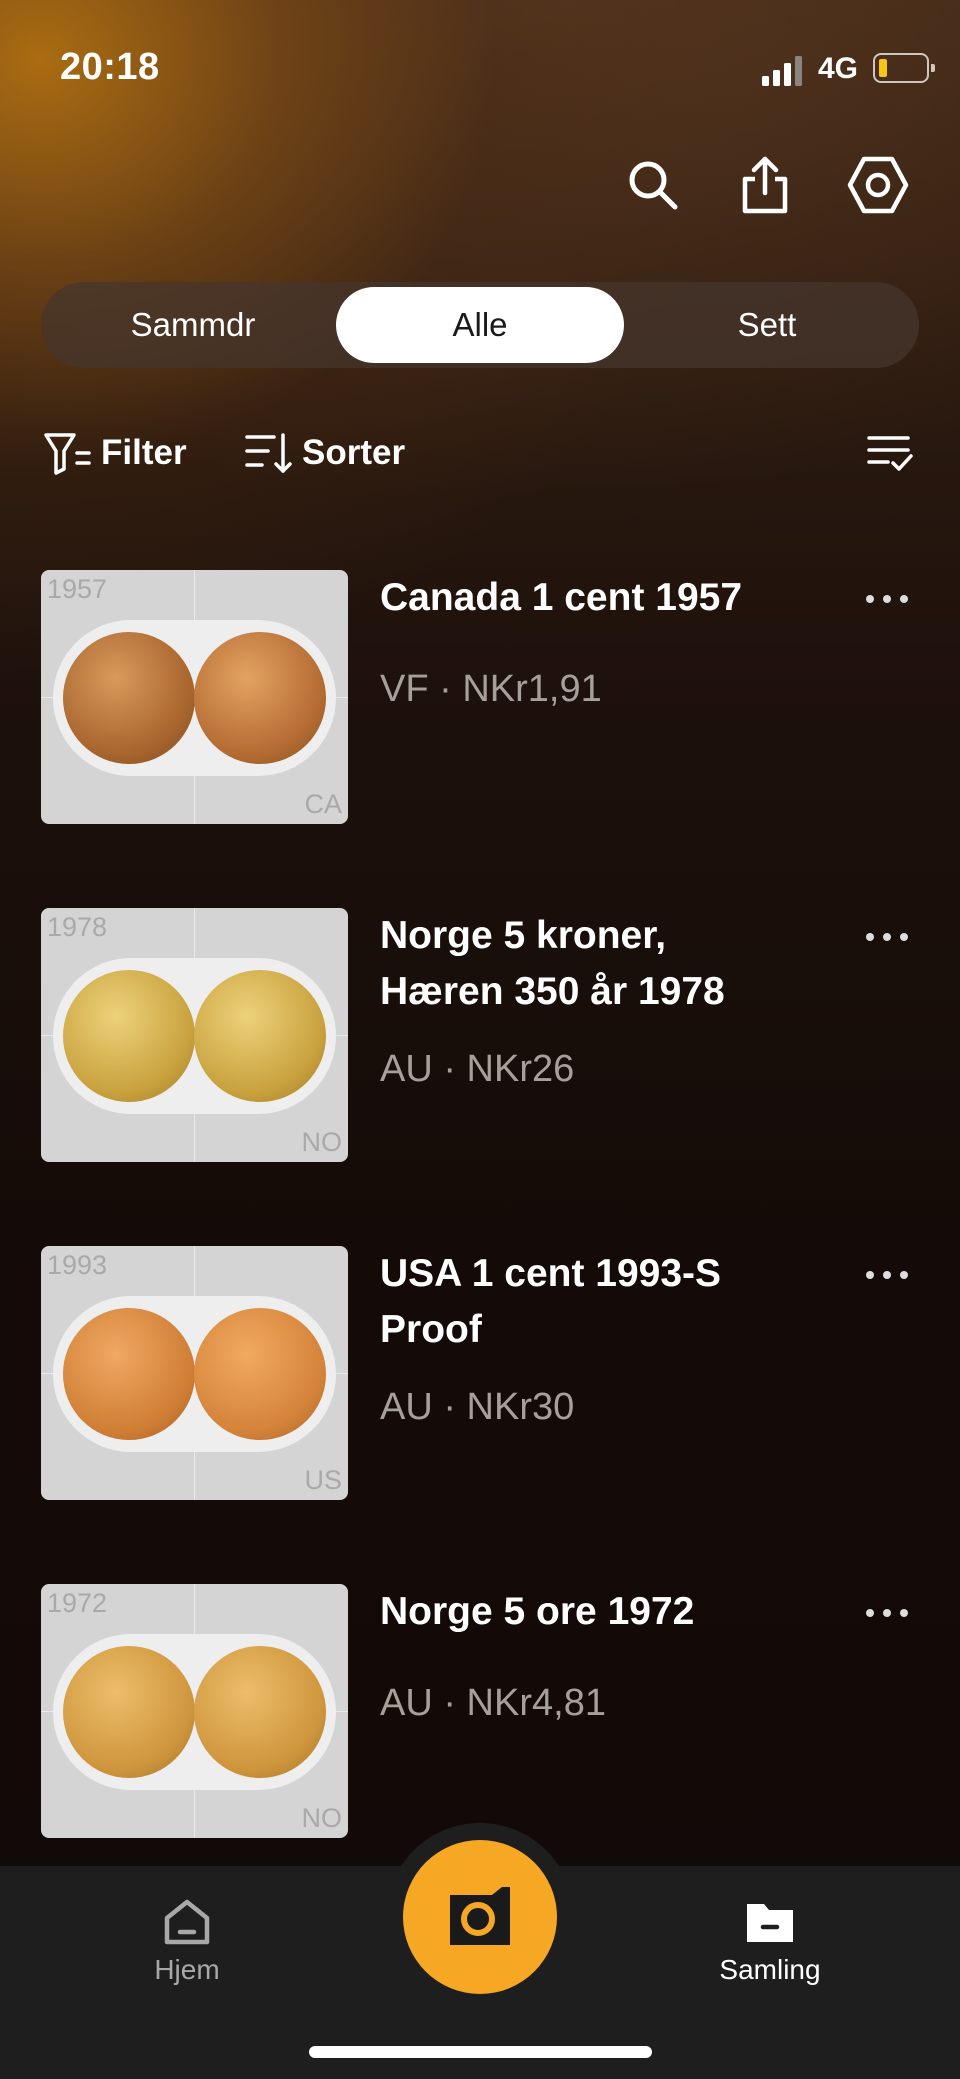 This screenshot has width=960, height=2079. What do you see at coordinates (480, 60) in the screenshot?
I see `status-bar: 20:18 4G` at bounding box center [480, 60].